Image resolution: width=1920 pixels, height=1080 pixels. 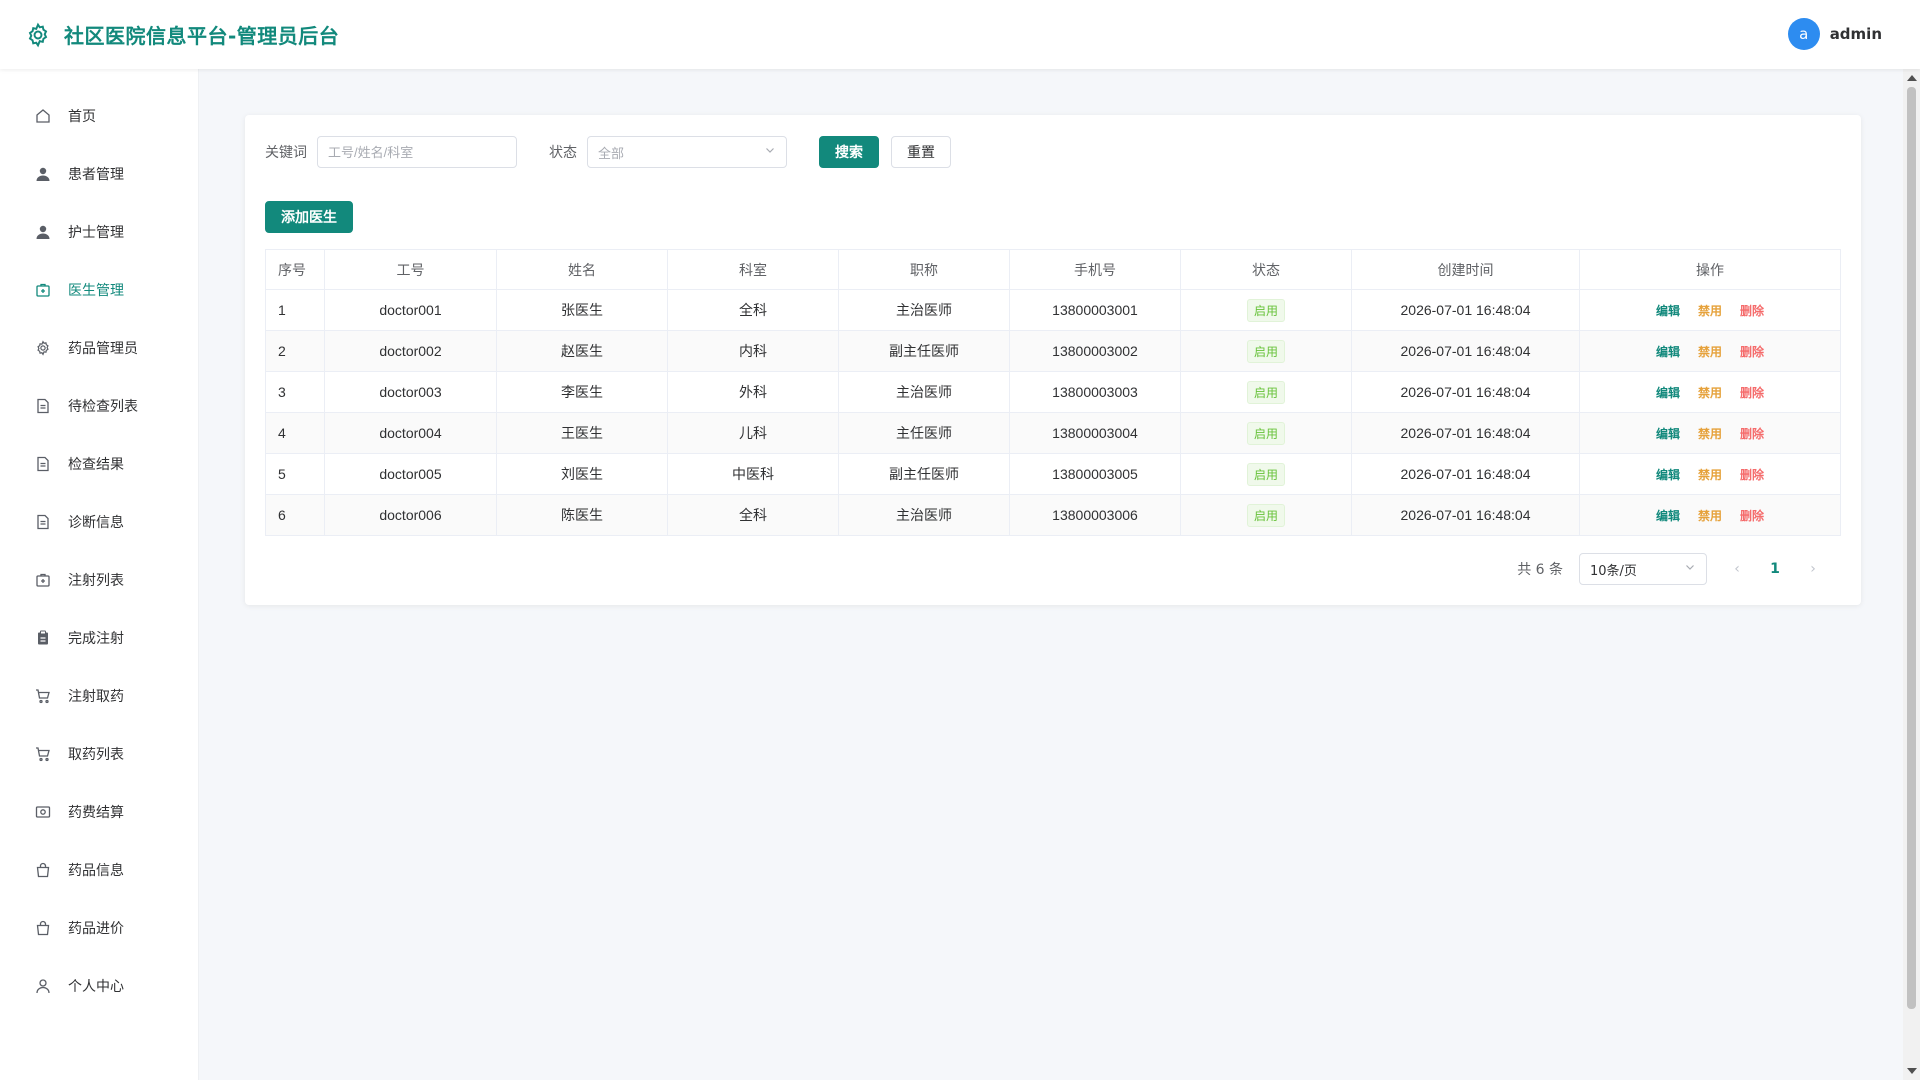 I want to click on avatar: a, so click(x=1803, y=34).